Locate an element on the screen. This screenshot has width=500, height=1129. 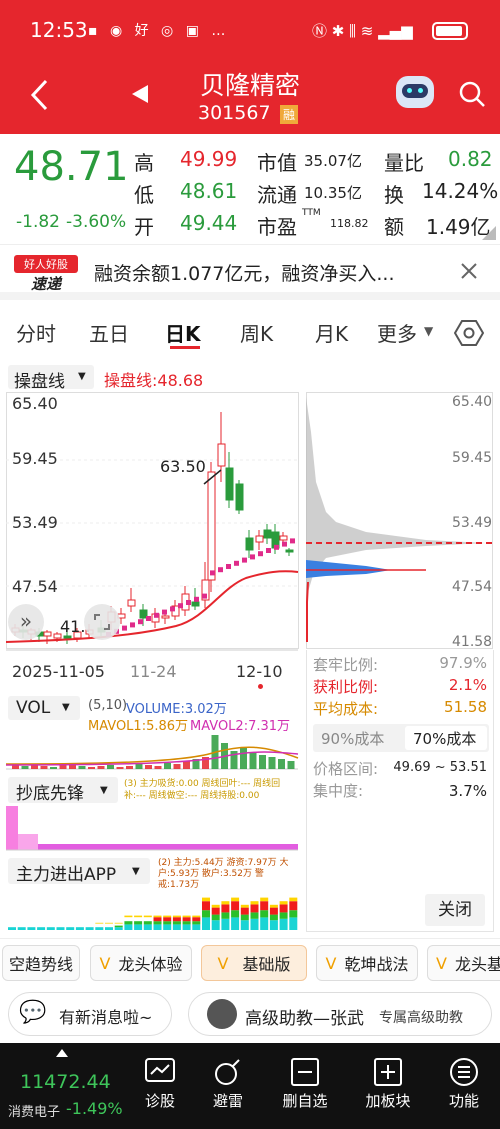
title-bar: 贝隆精密 301567 融 is located at coordinates (250, 97).